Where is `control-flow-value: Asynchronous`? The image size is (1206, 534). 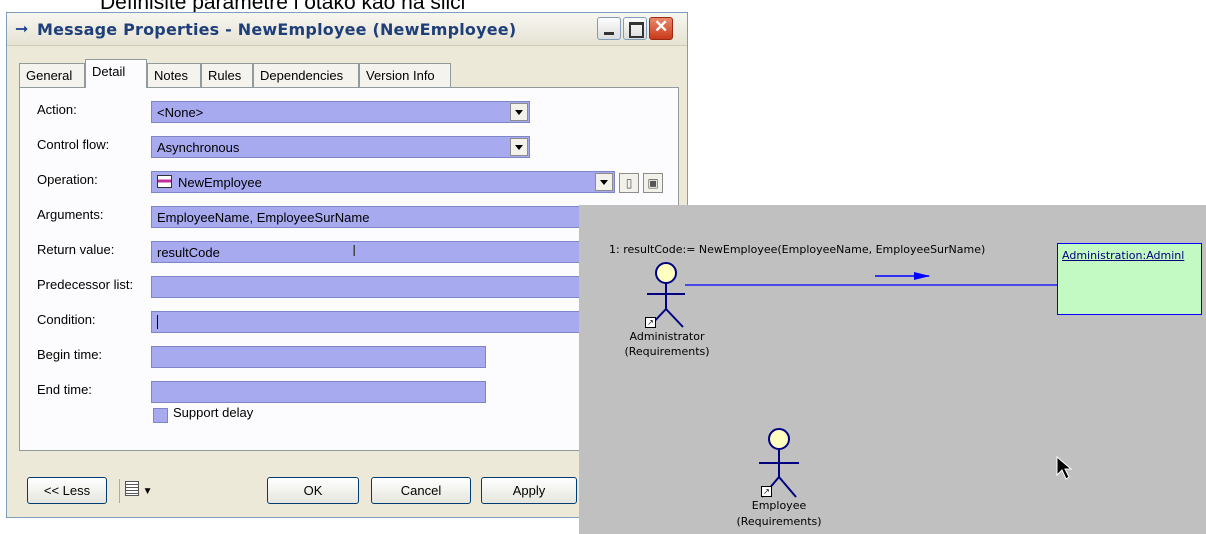
control-flow-value: Asynchronous is located at coordinates (198, 147).